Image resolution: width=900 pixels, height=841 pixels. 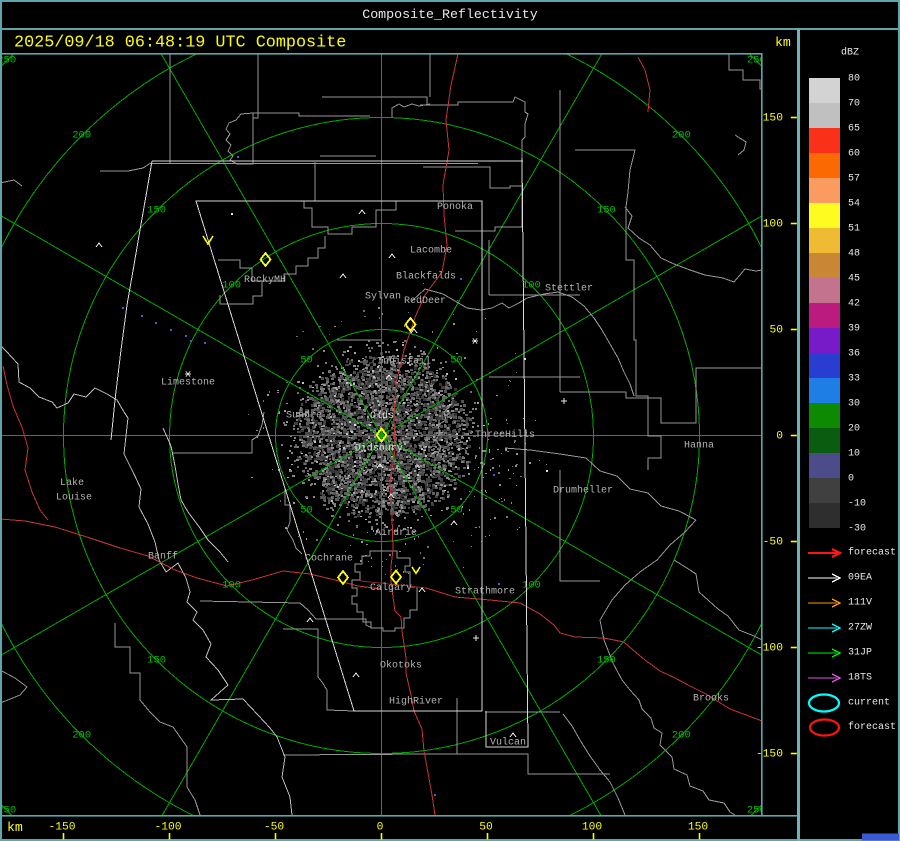 What do you see at coordinates (382, 416) in the screenshot?
I see `svg-text: Olds` at bounding box center [382, 416].